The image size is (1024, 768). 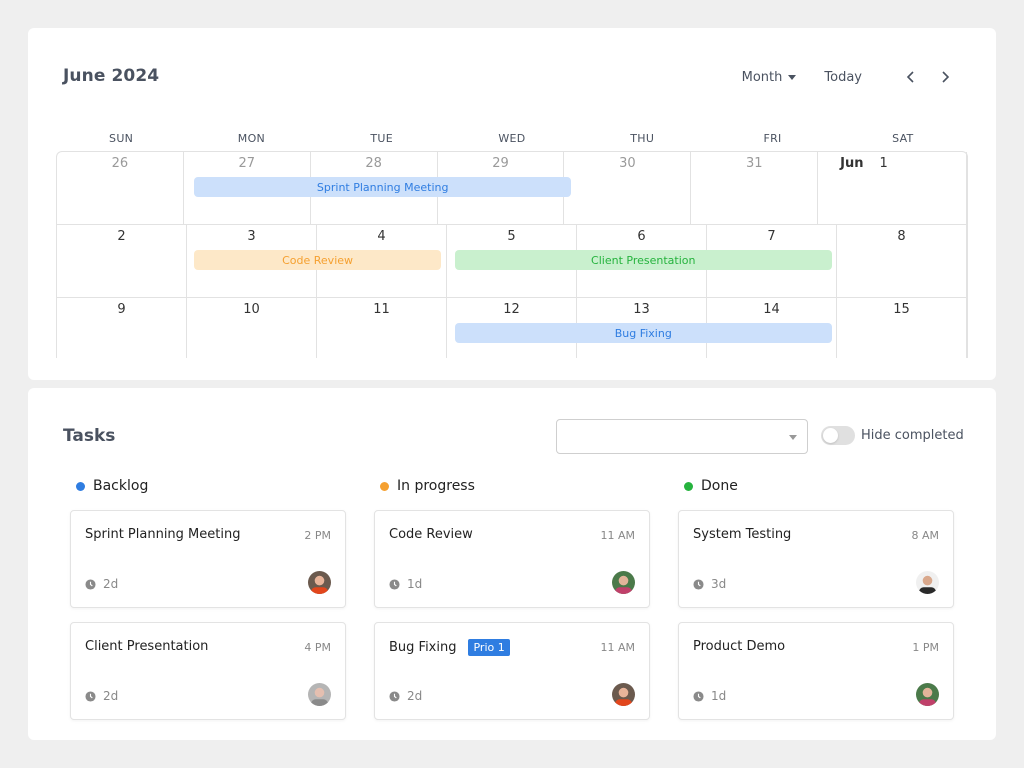 I want to click on prev-month-button, so click(x=911, y=77).